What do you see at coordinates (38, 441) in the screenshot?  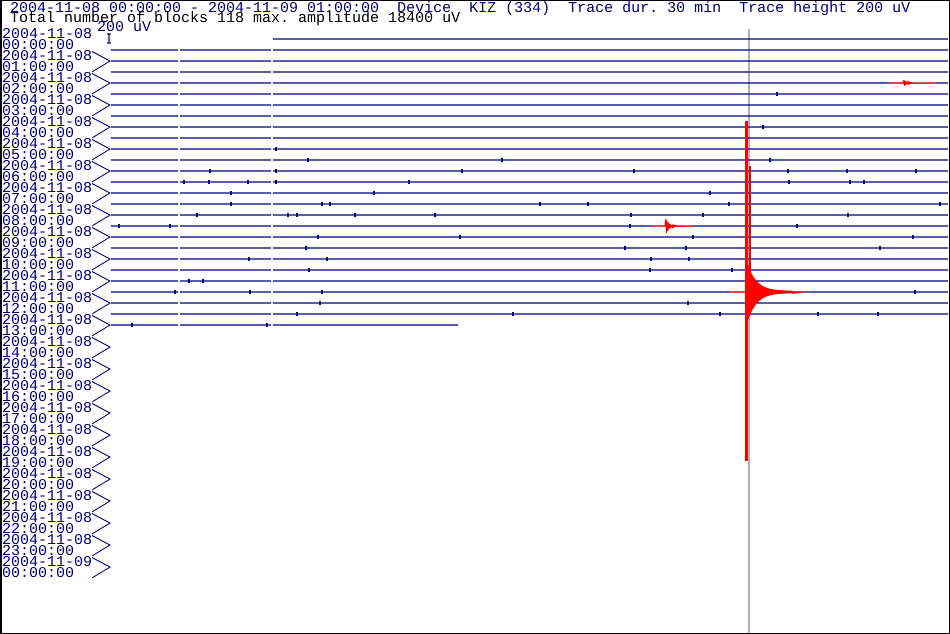 I see `time-label: 18:00:00` at bounding box center [38, 441].